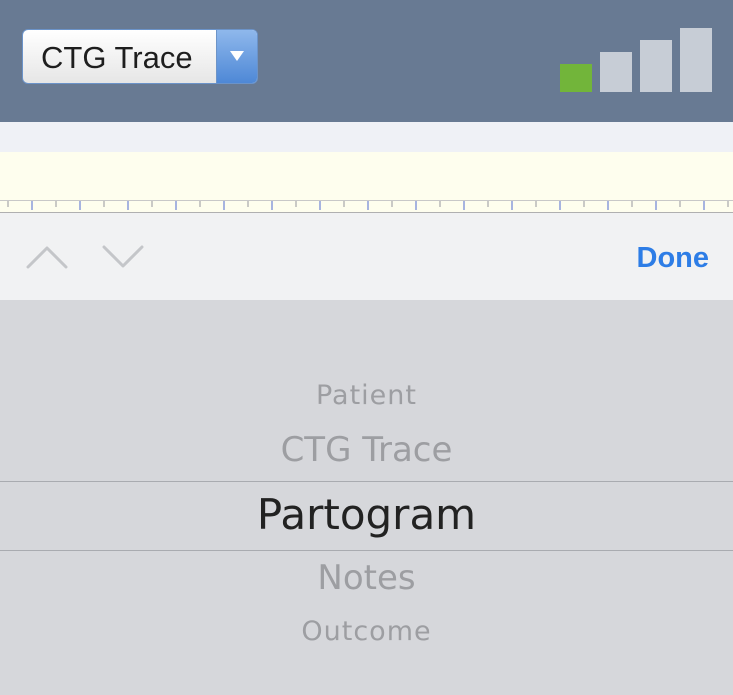 The image size is (733, 695). Describe the element at coordinates (366, 176) in the screenshot. I see `trace-area` at that location.